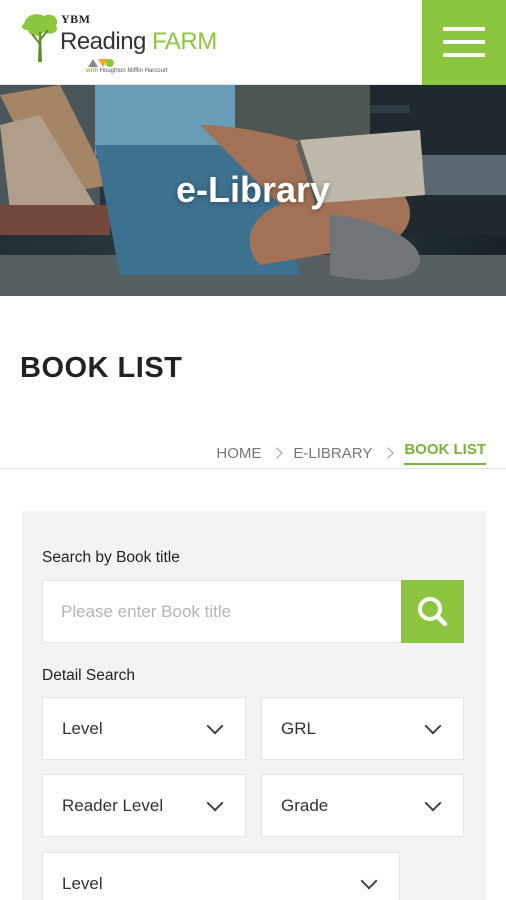 The height and width of the screenshot is (900, 506). Describe the element at coordinates (305, 805) in the screenshot. I see `grade-select-value: Grade` at that location.